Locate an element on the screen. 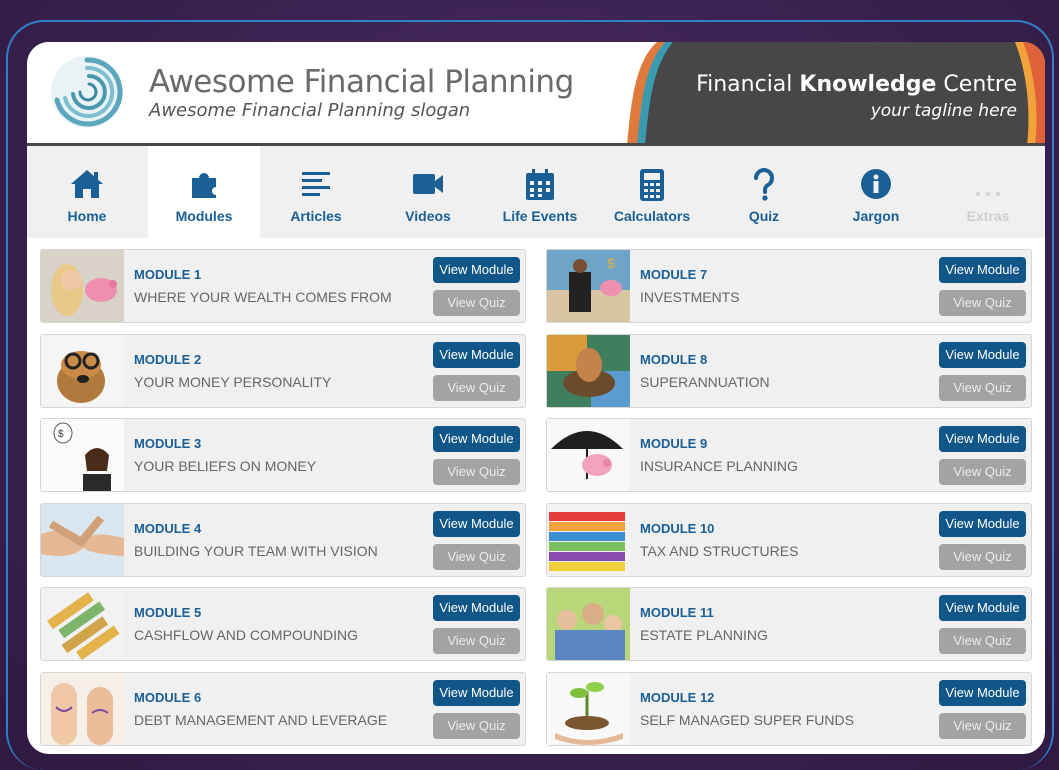 This screenshot has width=1059, height=770. module-number: MODULE 2 is located at coordinates (168, 359).